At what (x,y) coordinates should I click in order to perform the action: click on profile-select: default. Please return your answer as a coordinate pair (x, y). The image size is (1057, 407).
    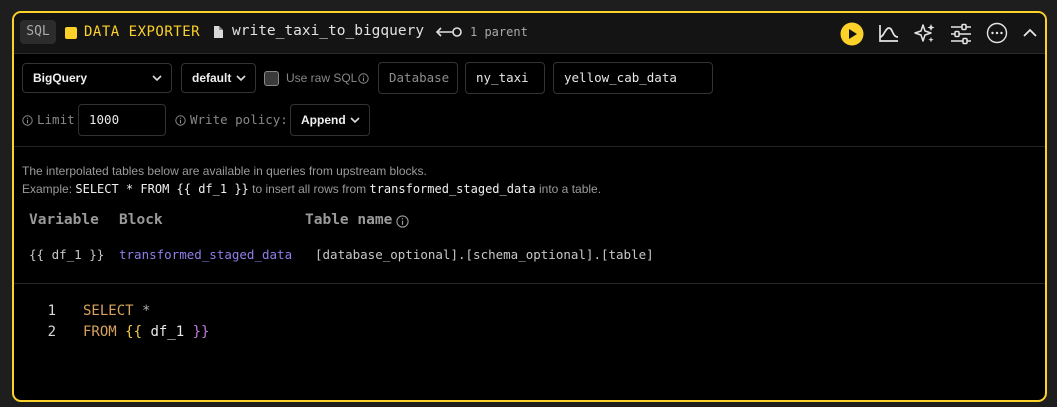
    Looking at the image, I should click on (218, 78).